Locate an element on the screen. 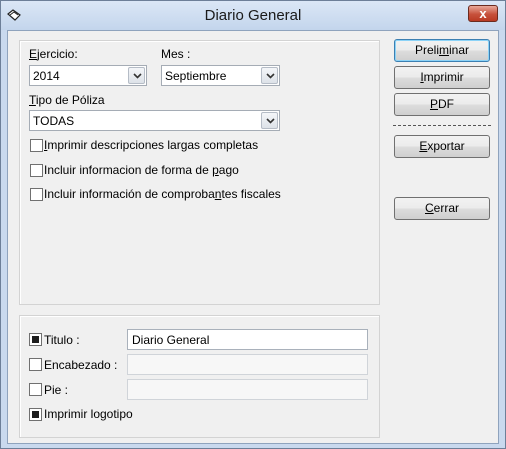 Image resolution: width=506 pixels, height=449 pixels. titulo-value: Diario General is located at coordinates (171, 340).